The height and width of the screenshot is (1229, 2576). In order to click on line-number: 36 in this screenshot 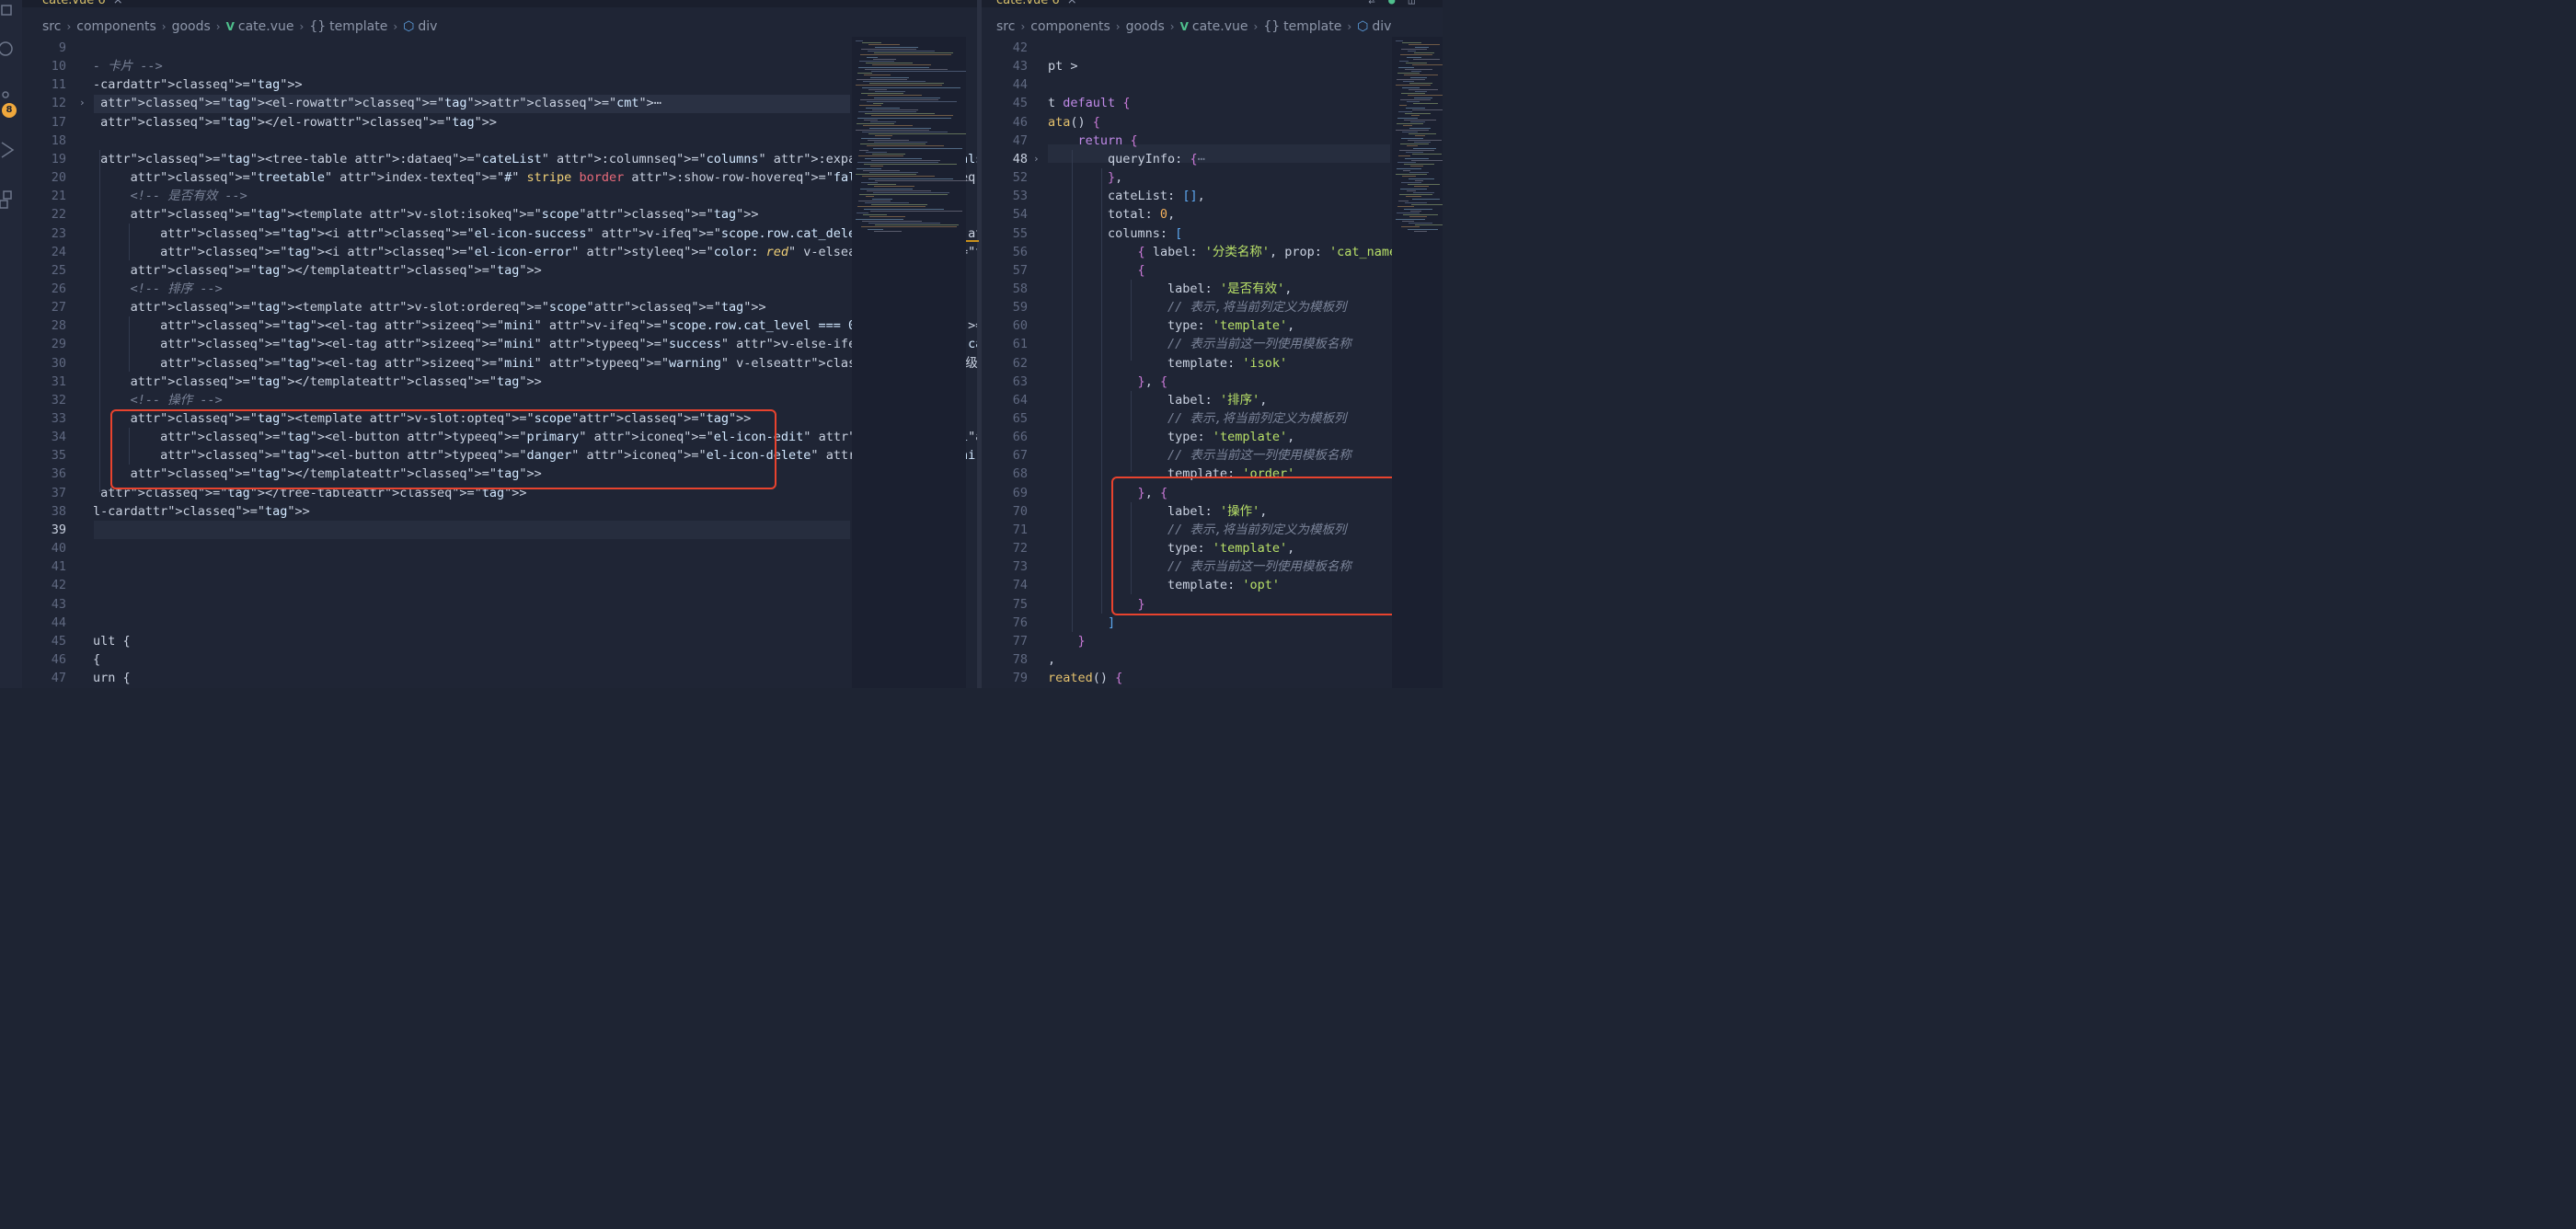, I will do `click(58, 474)`.